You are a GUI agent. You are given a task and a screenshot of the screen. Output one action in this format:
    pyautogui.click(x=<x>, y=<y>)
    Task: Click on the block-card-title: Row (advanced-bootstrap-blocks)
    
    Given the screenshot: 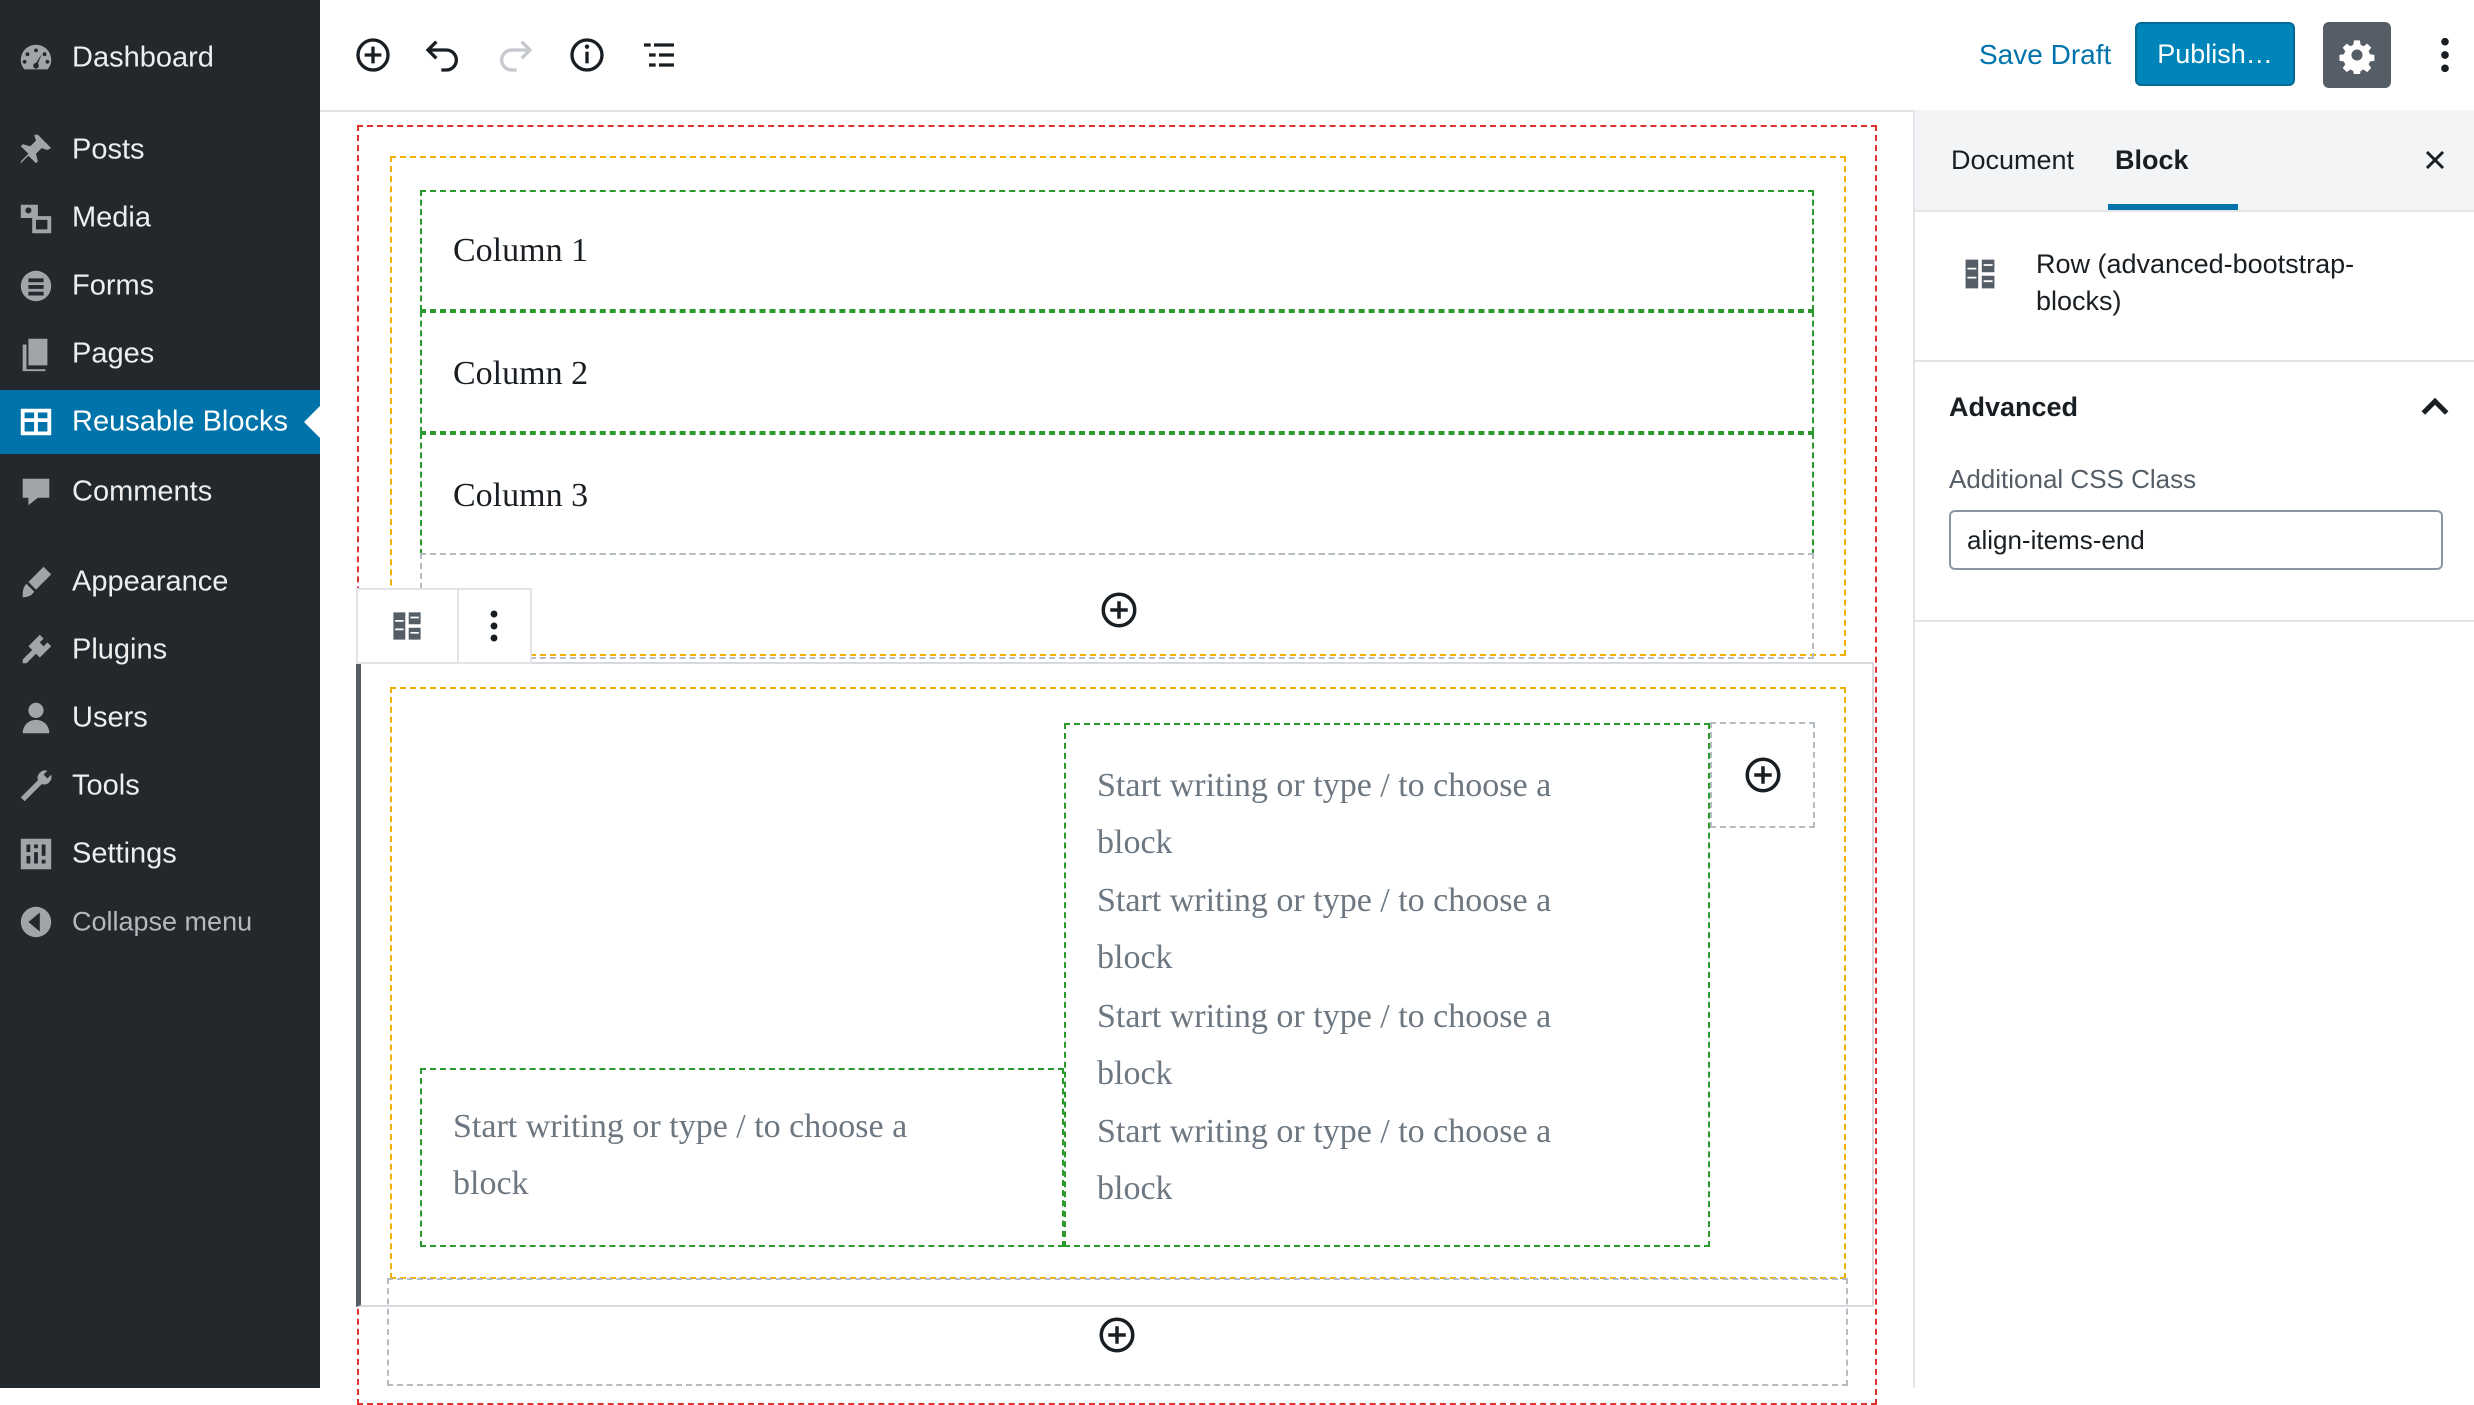 What is the action you would take?
    pyautogui.click(x=2195, y=282)
    